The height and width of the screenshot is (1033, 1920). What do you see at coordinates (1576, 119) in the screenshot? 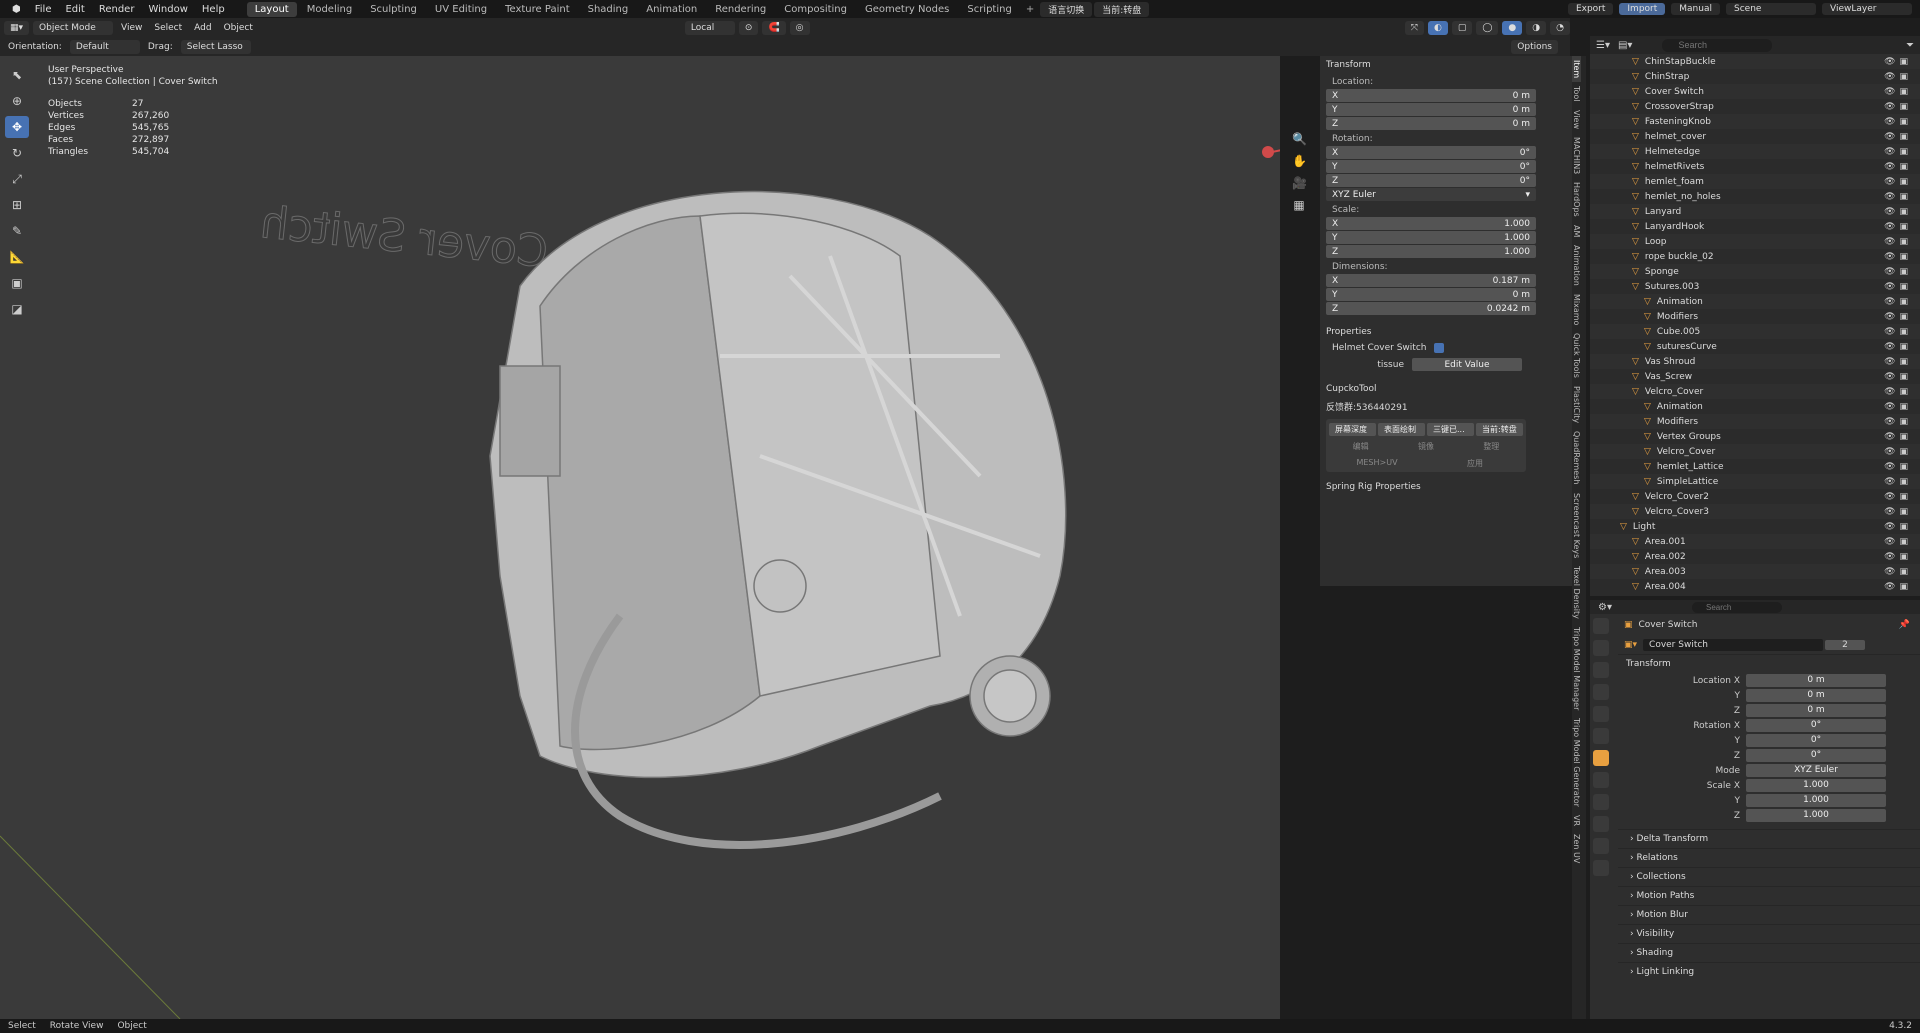
I see `tab-view: View` at bounding box center [1576, 119].